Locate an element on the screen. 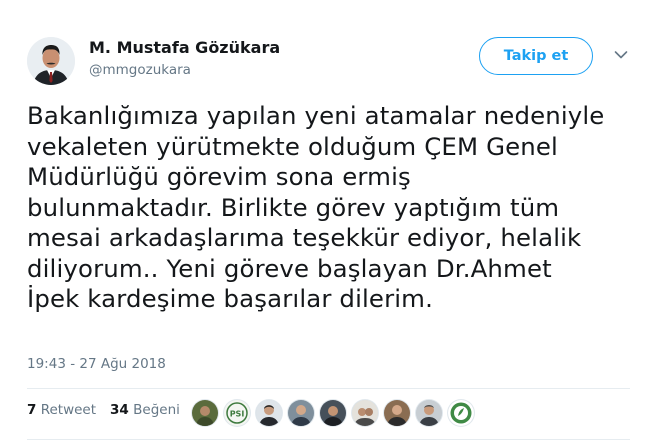 The width and height of the screenshot is (660, 444). liker-avatars: PSI is located at coordinates (336, 413).